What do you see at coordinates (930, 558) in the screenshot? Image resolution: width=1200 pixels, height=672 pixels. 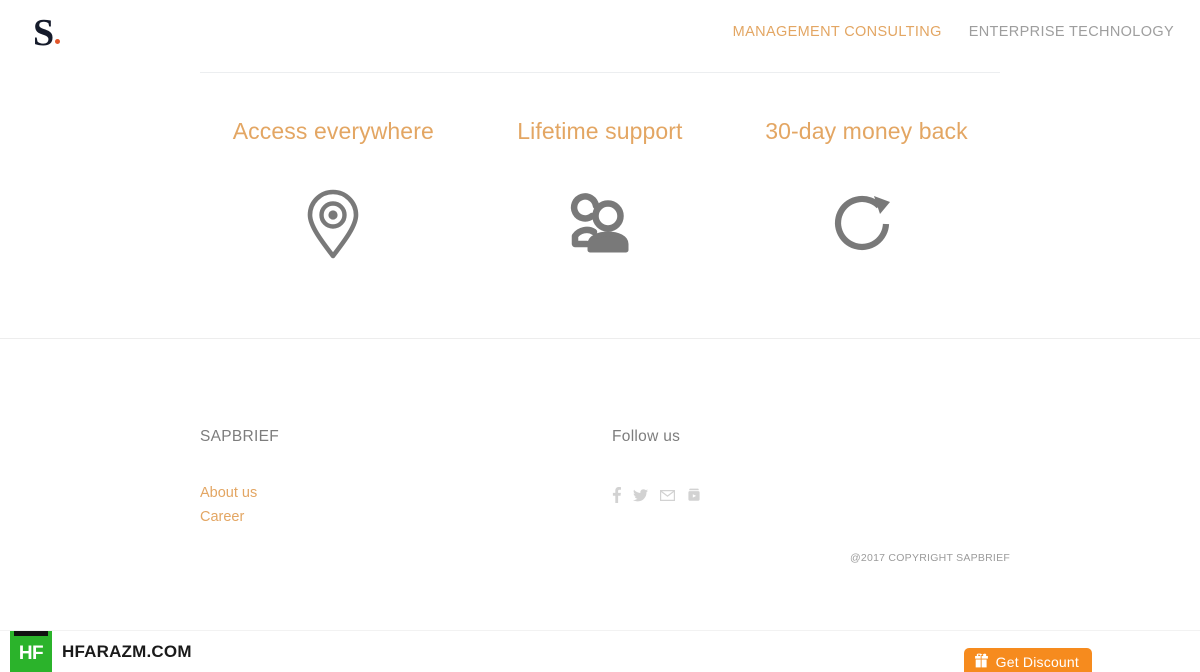 I see `copyright-text: @2017 COPYRIGHT SAPBRIEF` at bounding box center [930, 558].